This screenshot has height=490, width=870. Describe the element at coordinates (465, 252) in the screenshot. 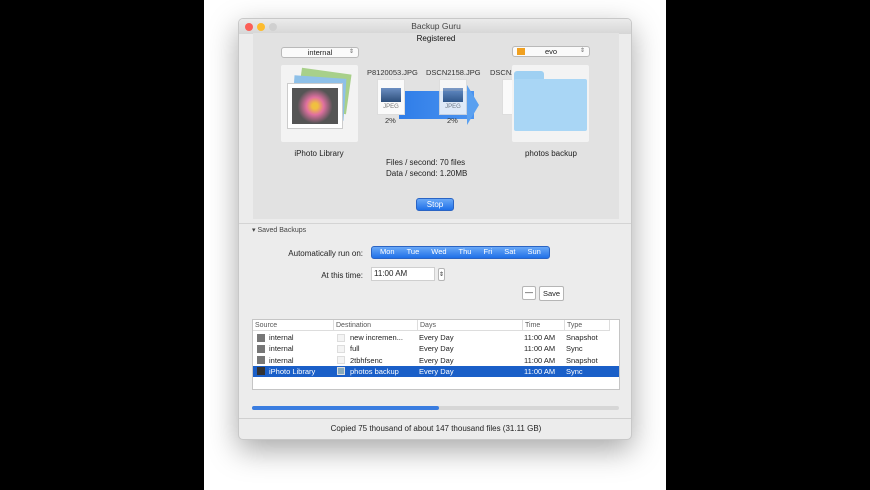

I see `day-thu: Thu` at that location.